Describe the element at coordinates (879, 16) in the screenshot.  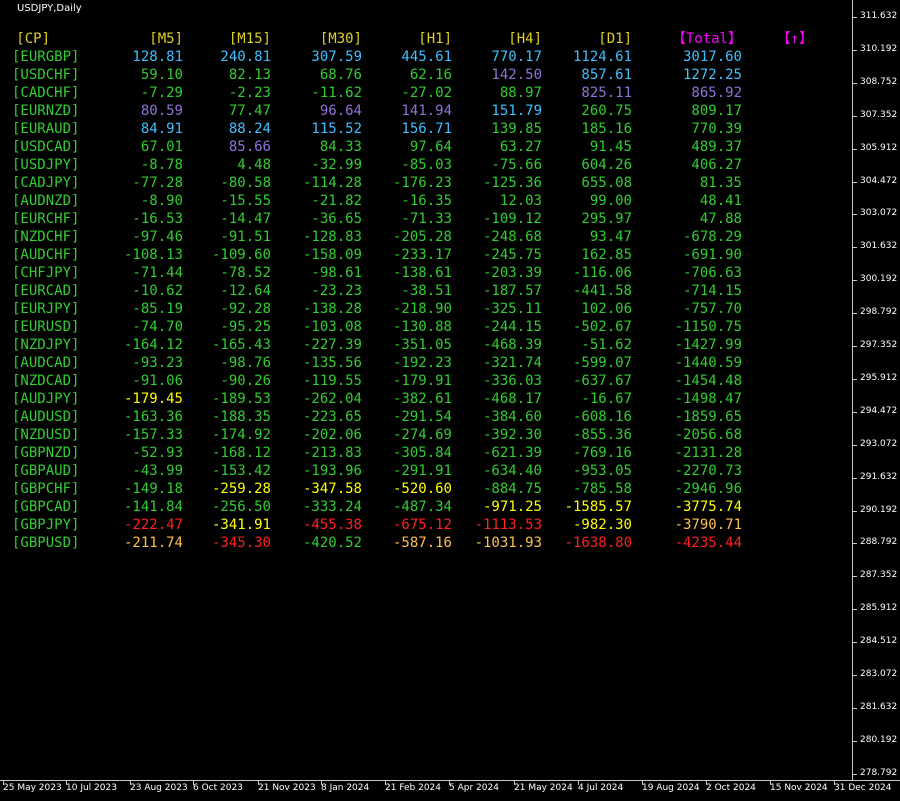
I see `price-label: 311.632` at that location.